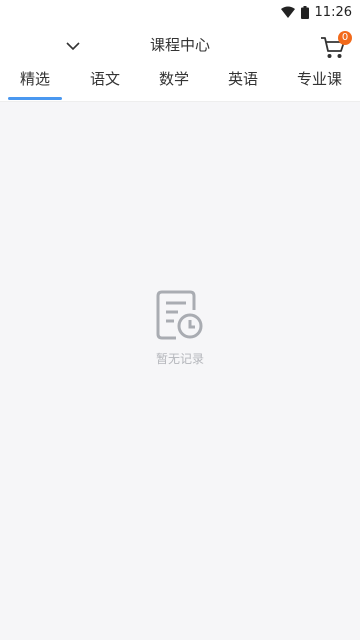 This screenshot has width=360, height=640. Describe the element at coordinates (287, 12) in the screenshot. I see `wifi-icon` at that location.